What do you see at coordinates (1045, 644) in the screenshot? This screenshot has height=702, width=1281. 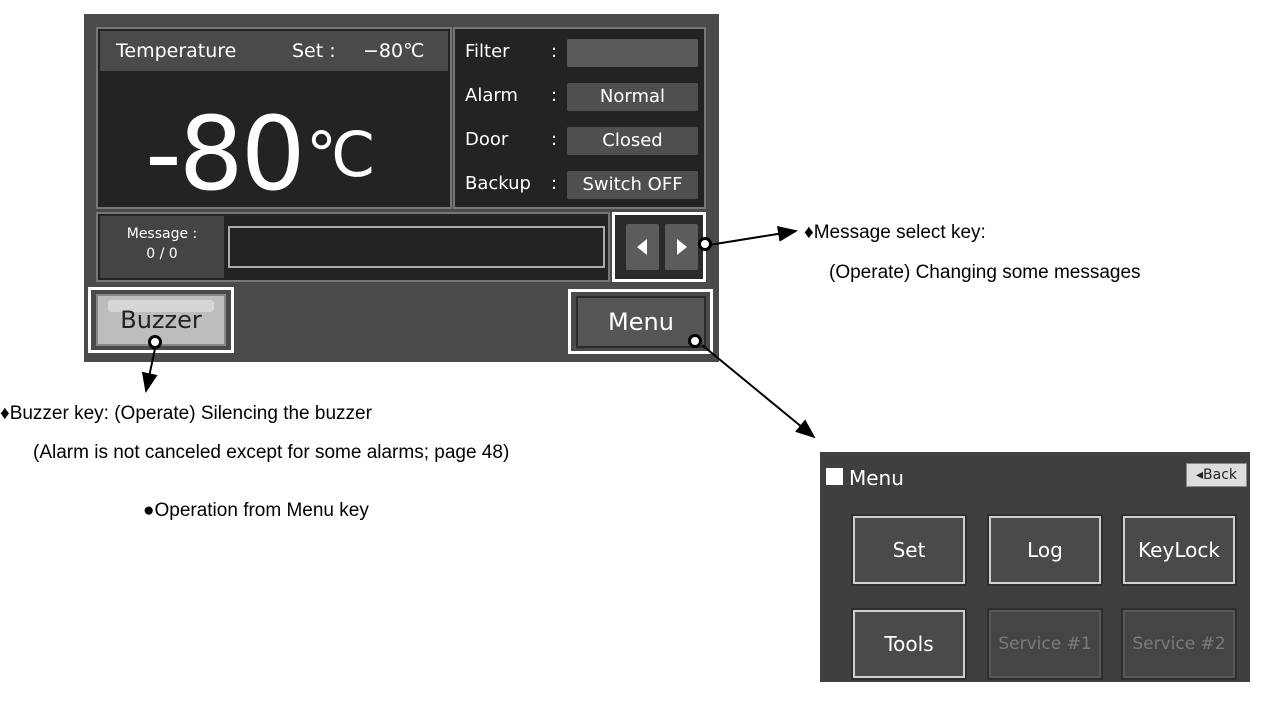 I see `service-1-button: Service #1` at bounding box center [1045, 644].